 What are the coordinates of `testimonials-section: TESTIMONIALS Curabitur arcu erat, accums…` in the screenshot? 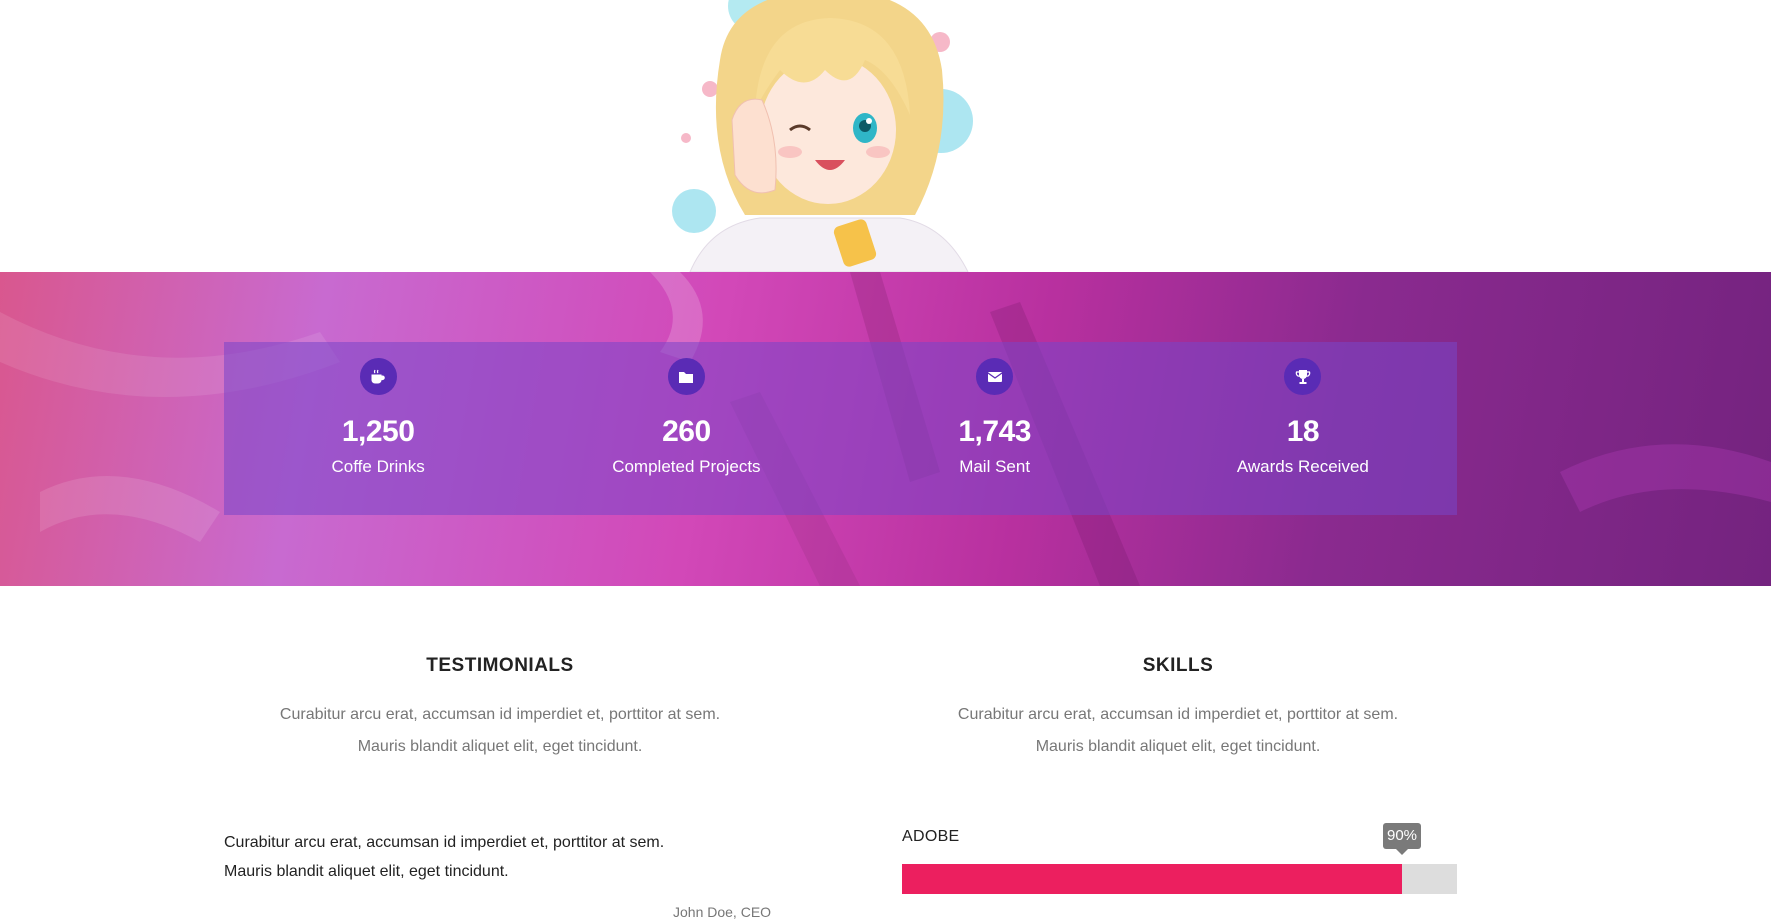 It's located at (500, 701).